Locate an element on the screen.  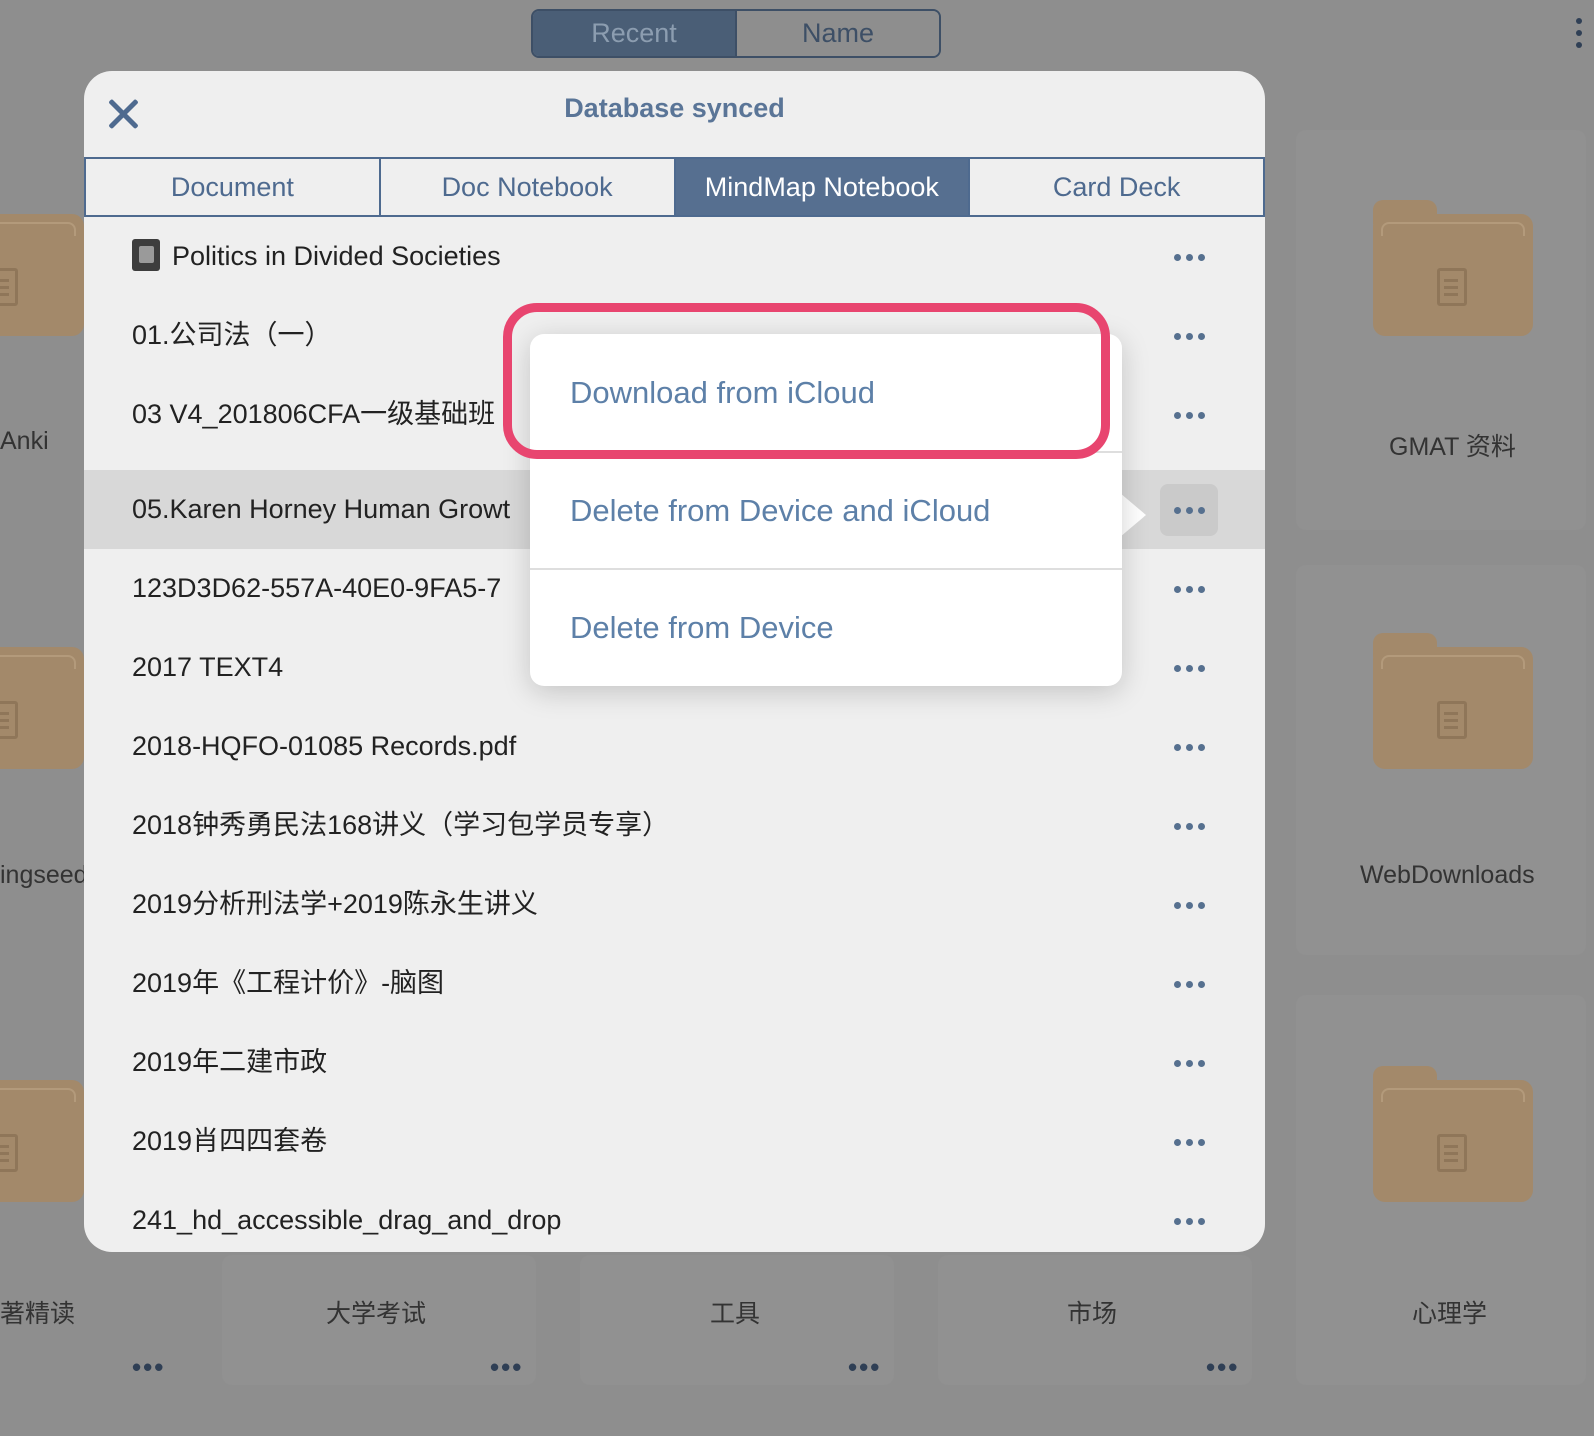
list-item: 2019年二建市政 is located at coordinates (674, 1062).